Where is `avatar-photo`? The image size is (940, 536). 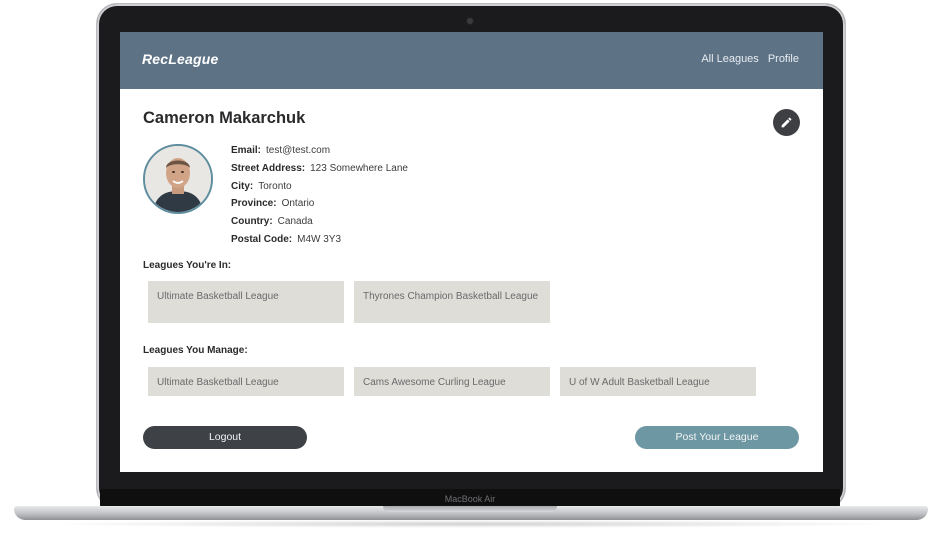
avatar-photo is located at coordinates (178, 179).